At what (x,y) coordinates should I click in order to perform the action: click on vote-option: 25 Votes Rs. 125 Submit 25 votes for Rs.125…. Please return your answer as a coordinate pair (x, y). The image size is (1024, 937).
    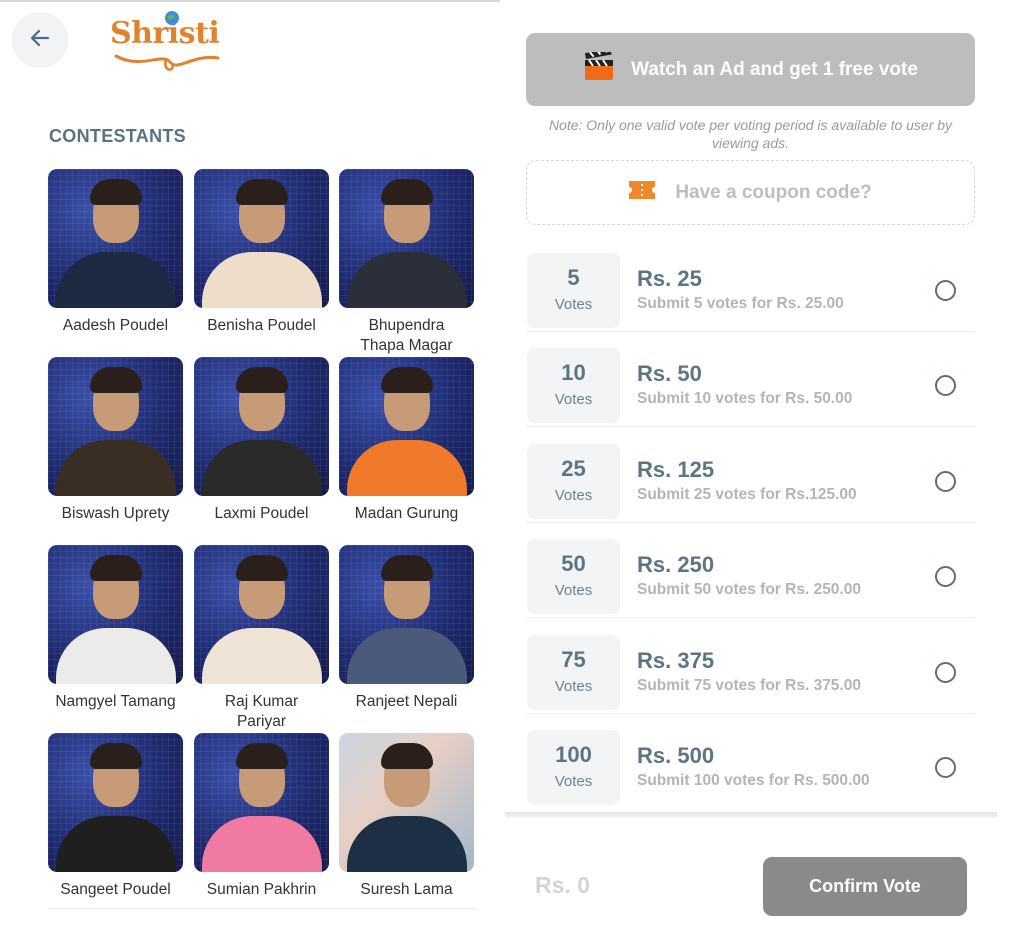
    Looking at the image, I should click on (750, 489).